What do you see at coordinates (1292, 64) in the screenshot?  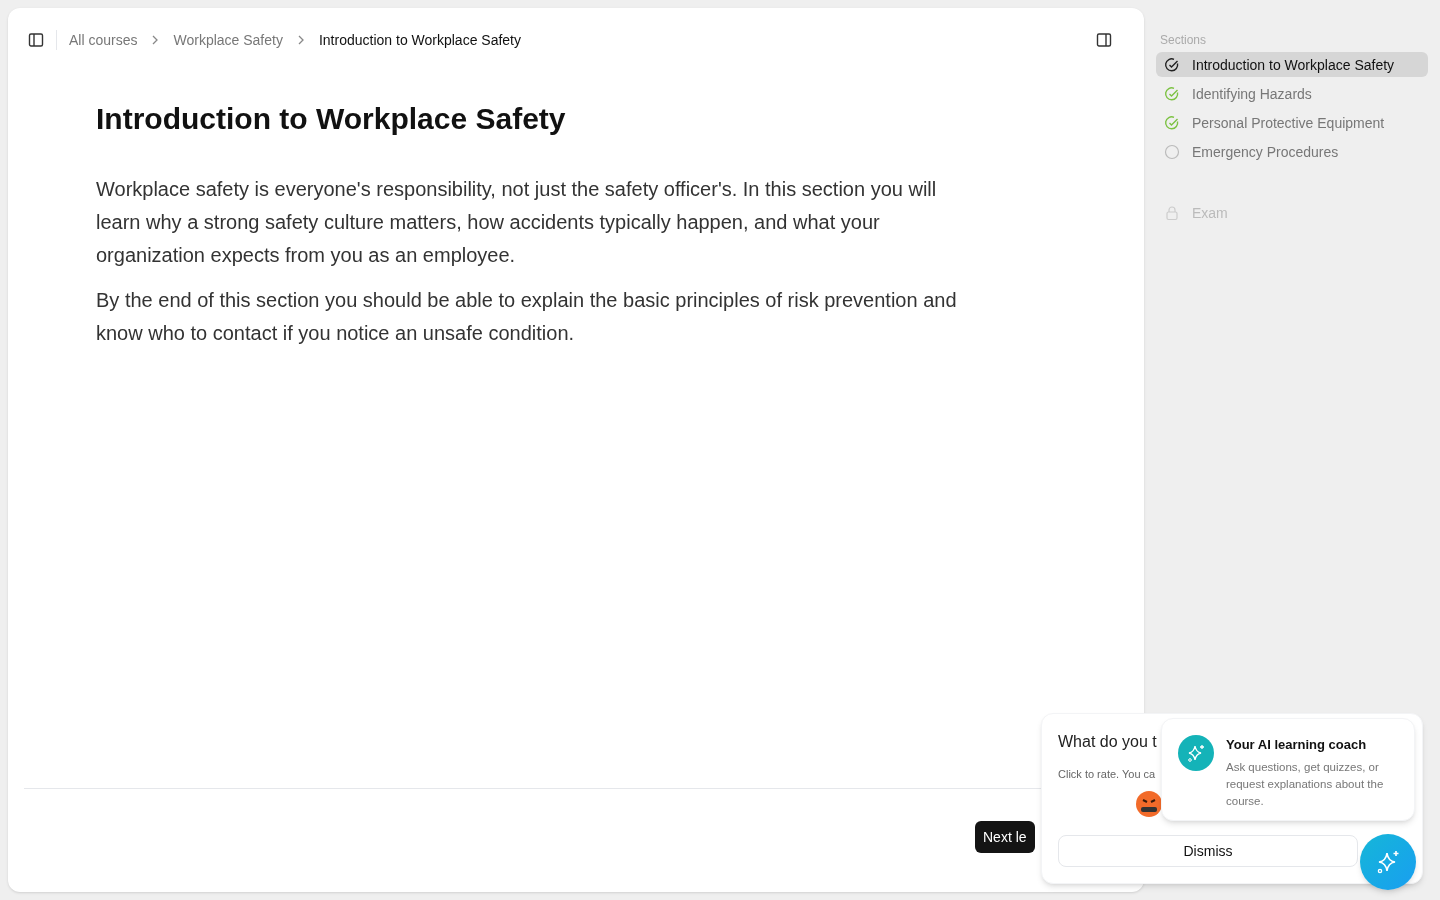 I see `section-item: Introduction to Workplace Safety` at bounding box center [1292, 64].